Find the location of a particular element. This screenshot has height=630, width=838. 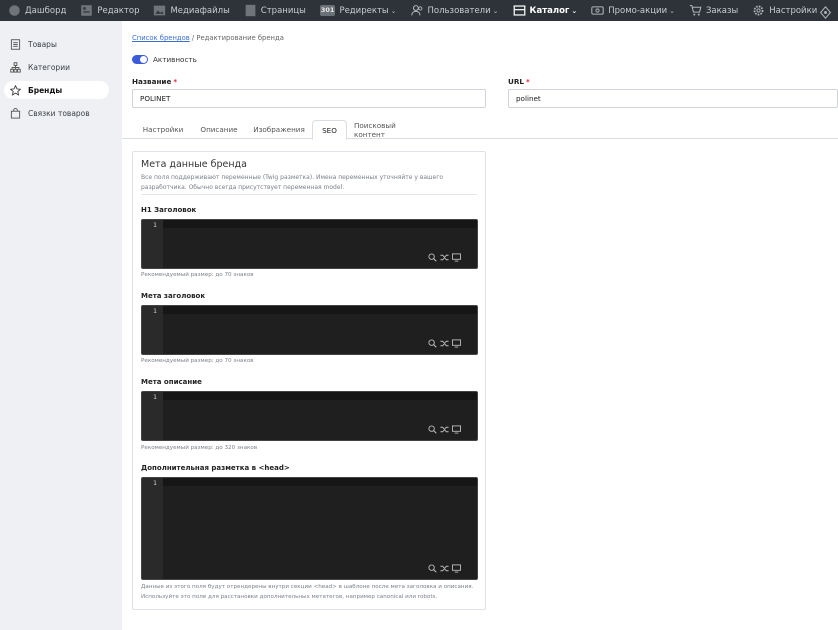

name-label-text: Название is located at coordinates (152, 81).